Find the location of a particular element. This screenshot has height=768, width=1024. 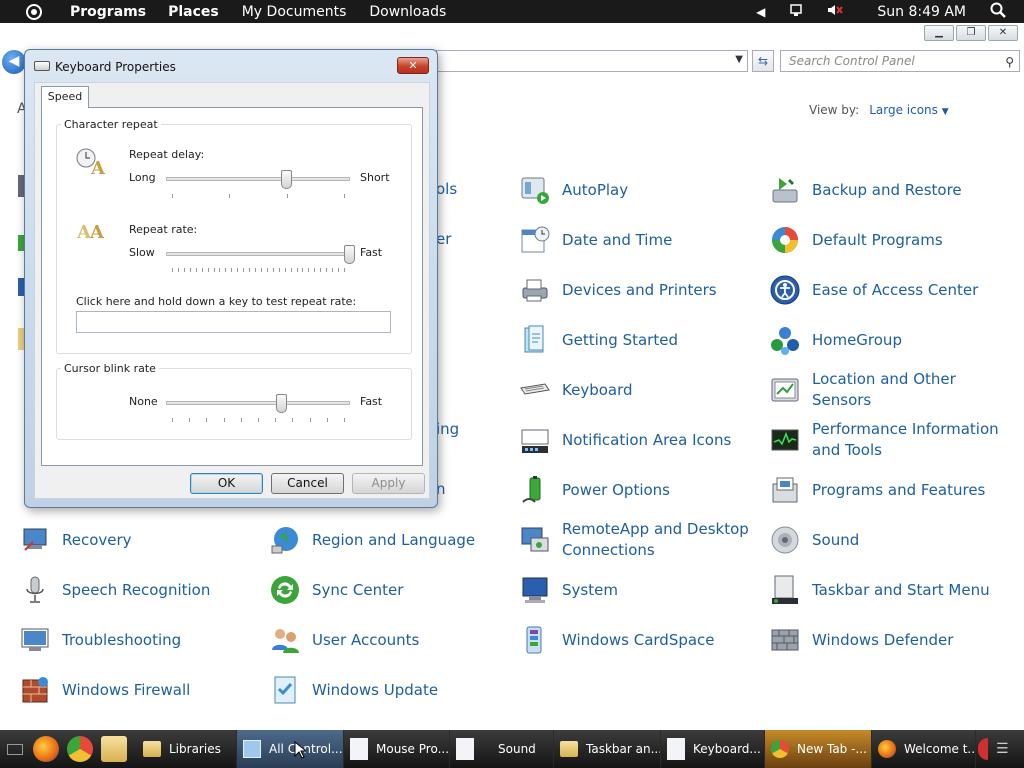

start-orb-icon is located at coordinates (34, 11).